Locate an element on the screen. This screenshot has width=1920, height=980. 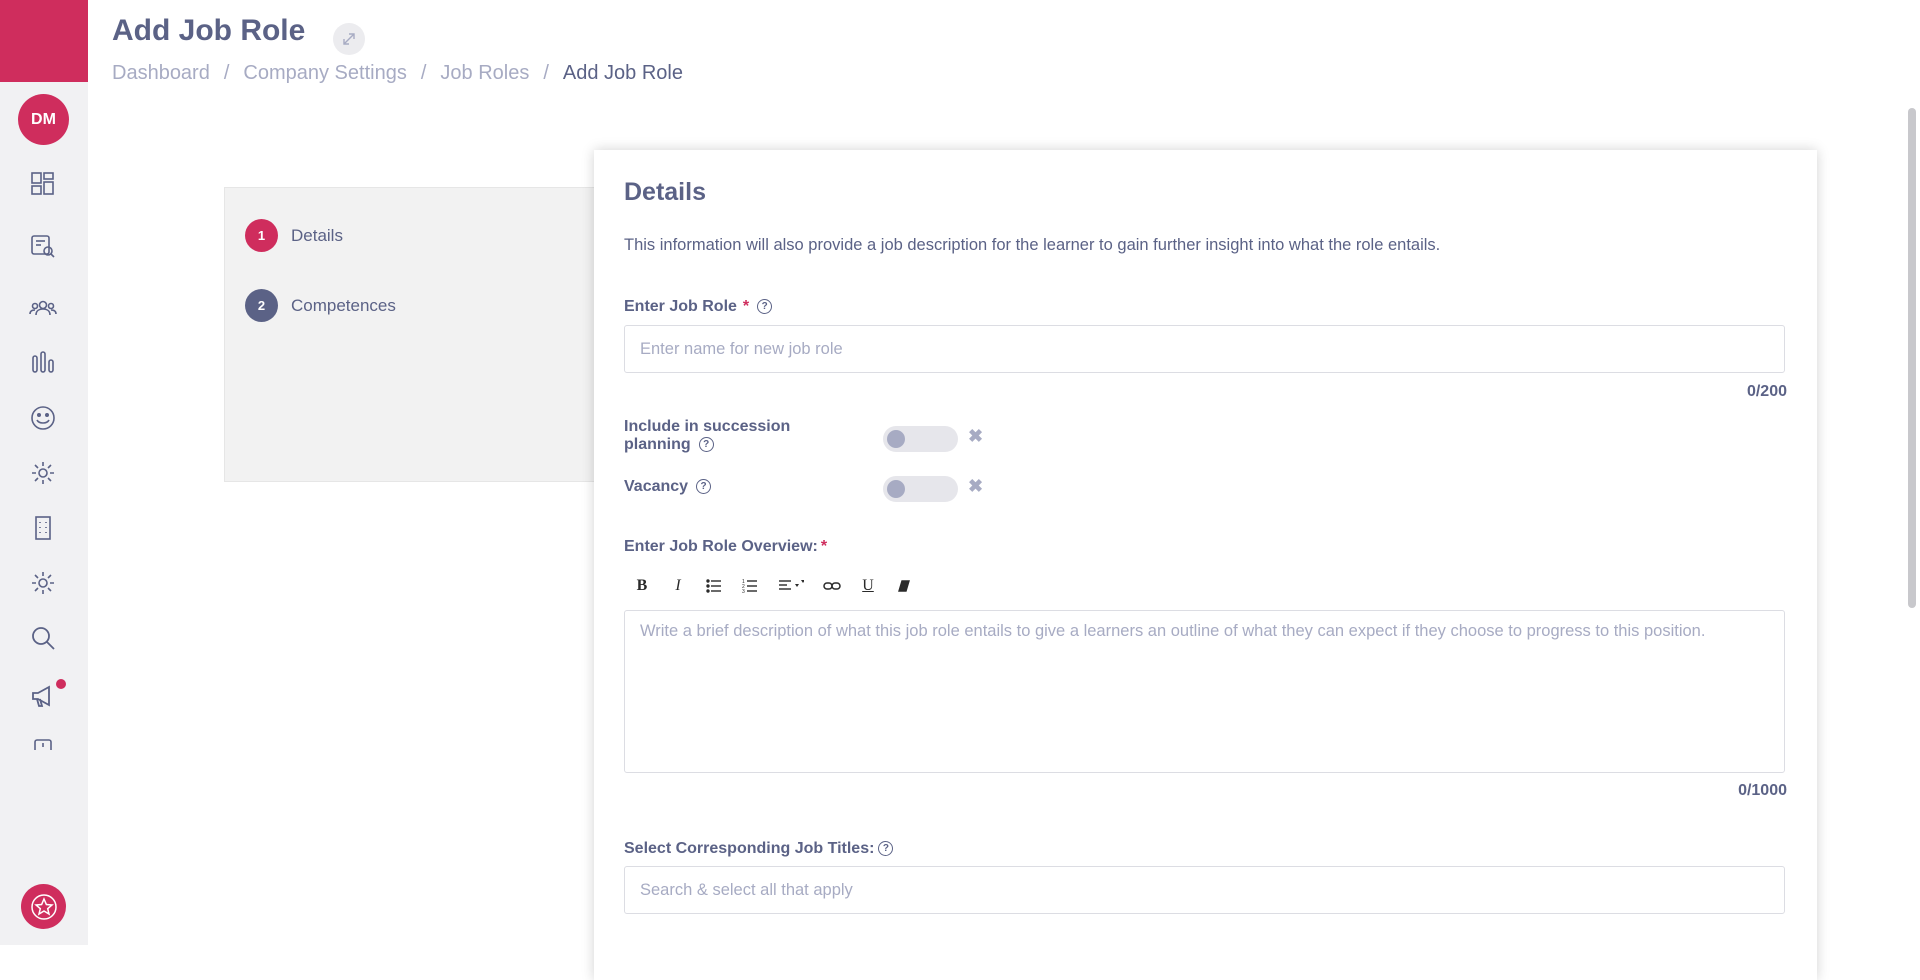
avatar: DM is located at coordinates (43, 119).